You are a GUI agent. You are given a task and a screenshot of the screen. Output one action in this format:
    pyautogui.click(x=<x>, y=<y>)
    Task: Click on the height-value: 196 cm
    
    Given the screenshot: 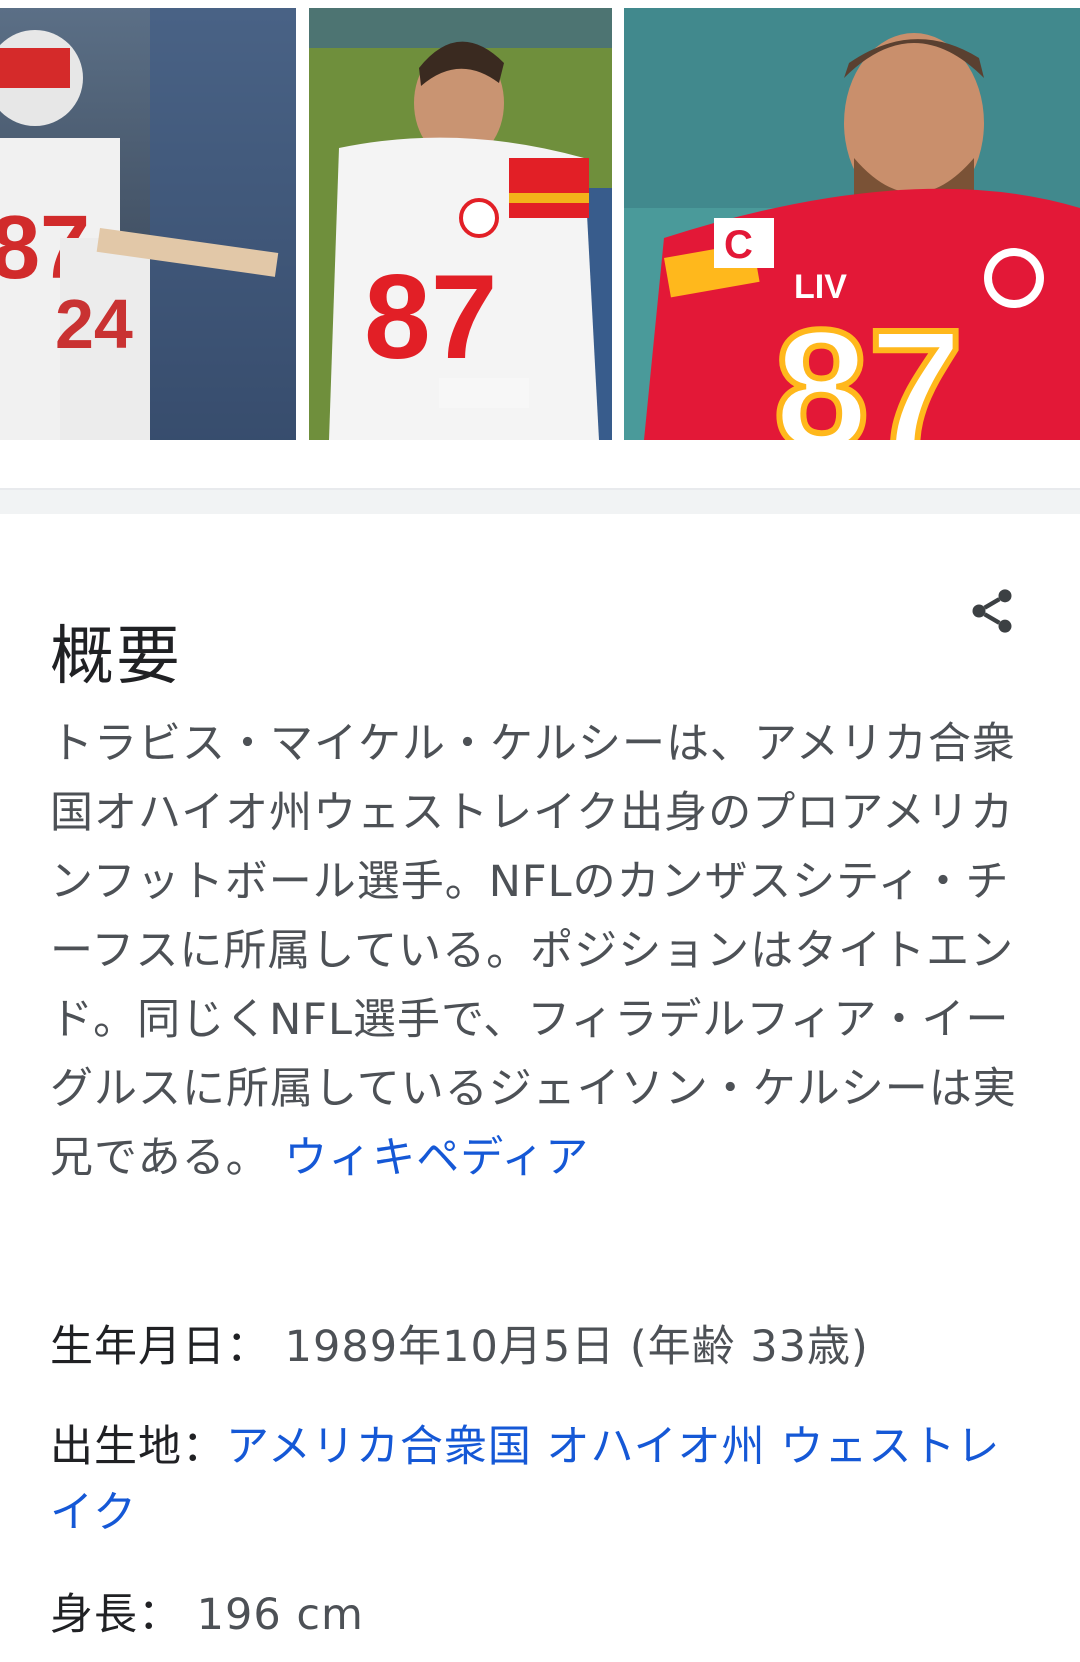 What is the action you would take?
    pyautogui.click(x=280, y=1615)
    